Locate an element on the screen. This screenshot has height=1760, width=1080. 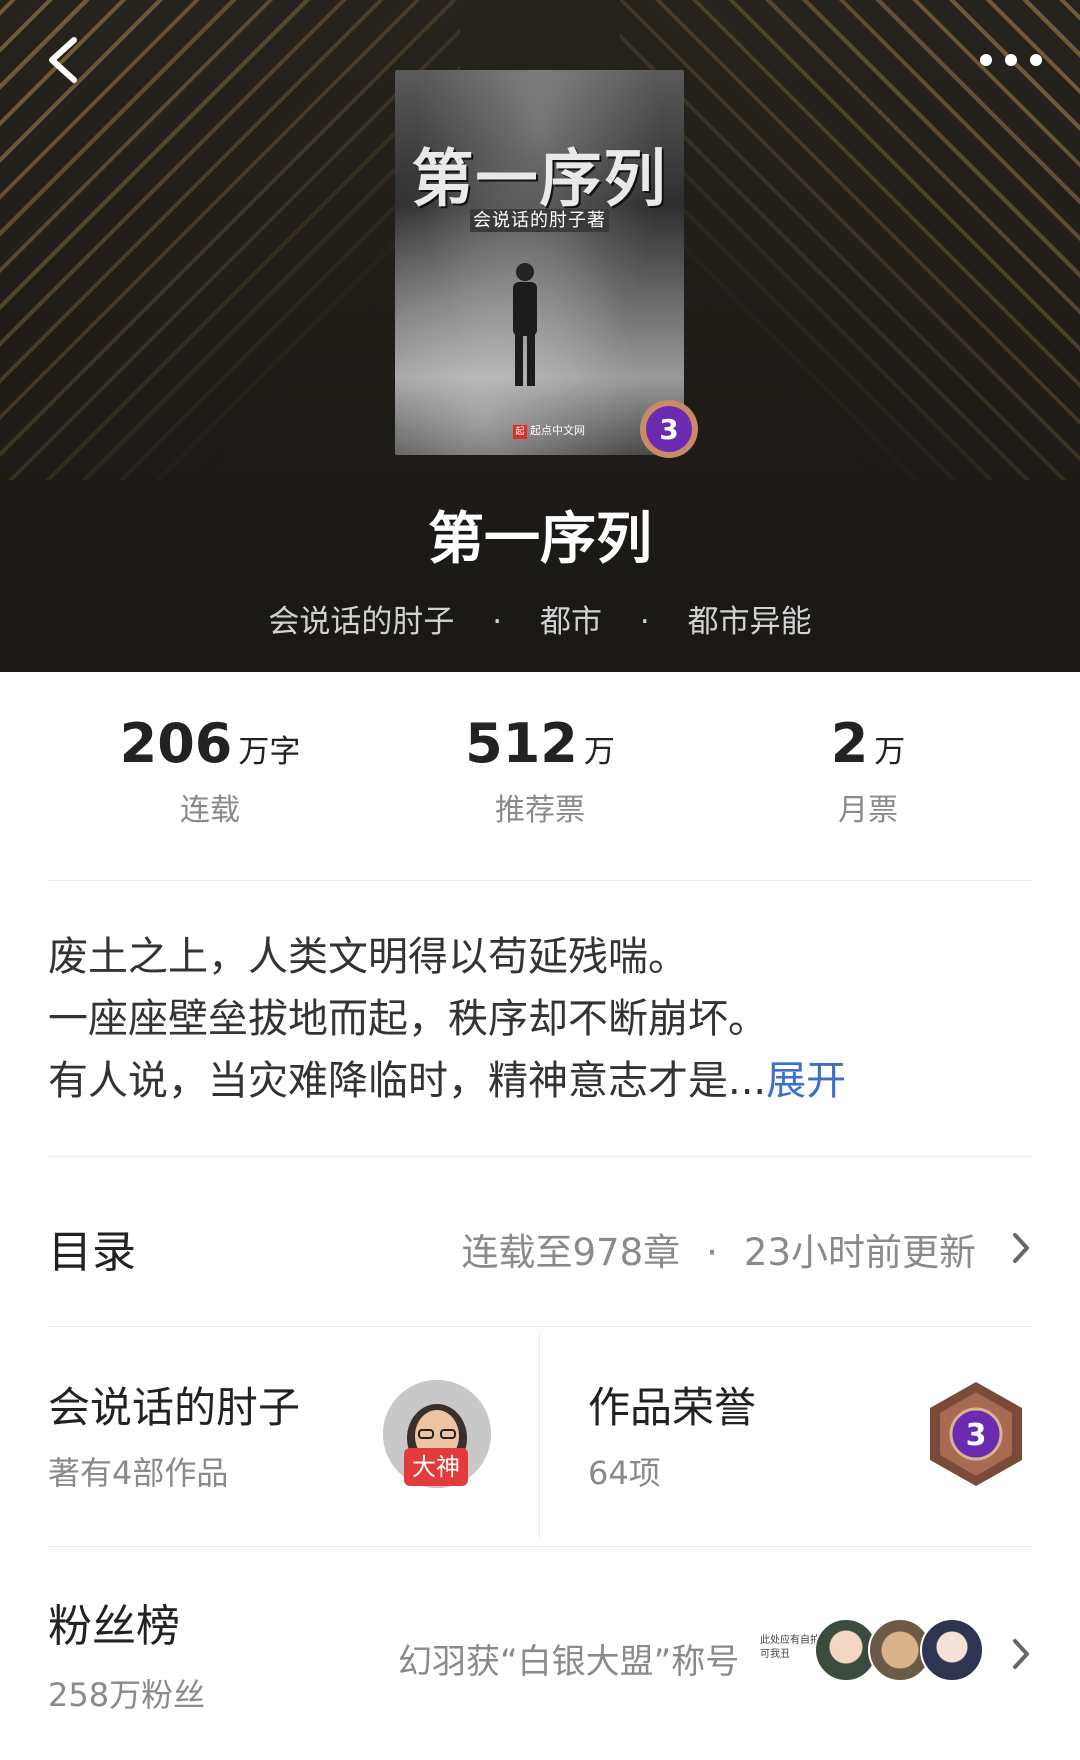
synopsis-line-last: 有人说，当灾难降临时，精神意志才是...展开 is located at coordinates (543, 1081).